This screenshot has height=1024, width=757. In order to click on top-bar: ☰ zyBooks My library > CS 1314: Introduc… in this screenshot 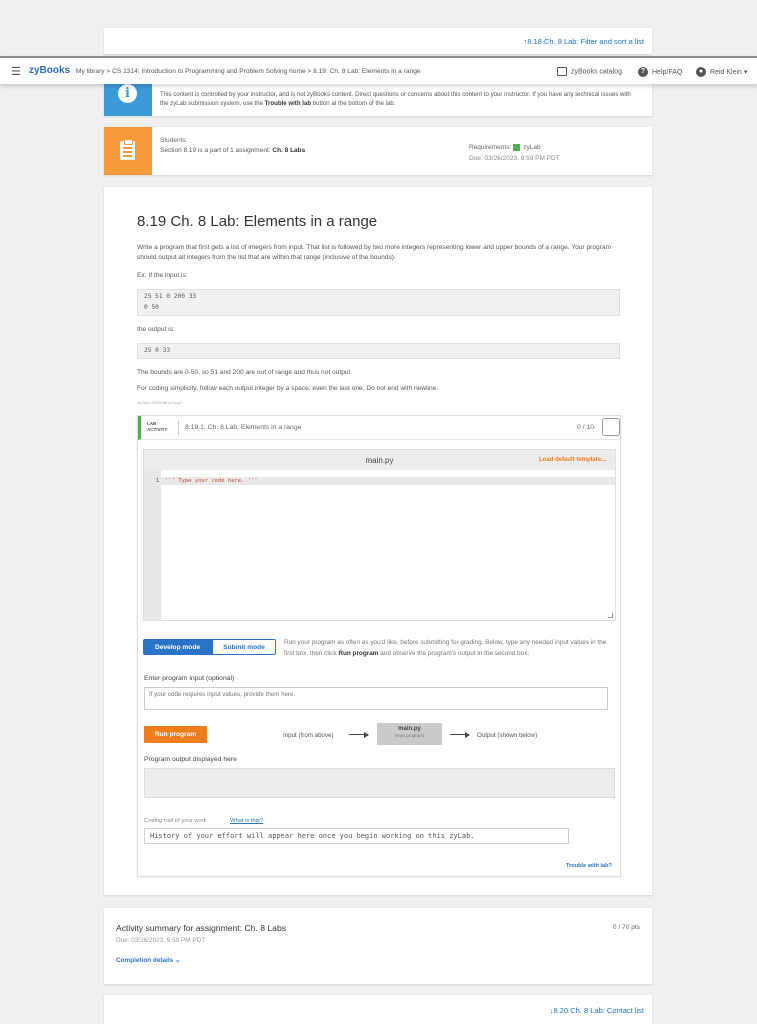, I will do `click(378, 70)`.